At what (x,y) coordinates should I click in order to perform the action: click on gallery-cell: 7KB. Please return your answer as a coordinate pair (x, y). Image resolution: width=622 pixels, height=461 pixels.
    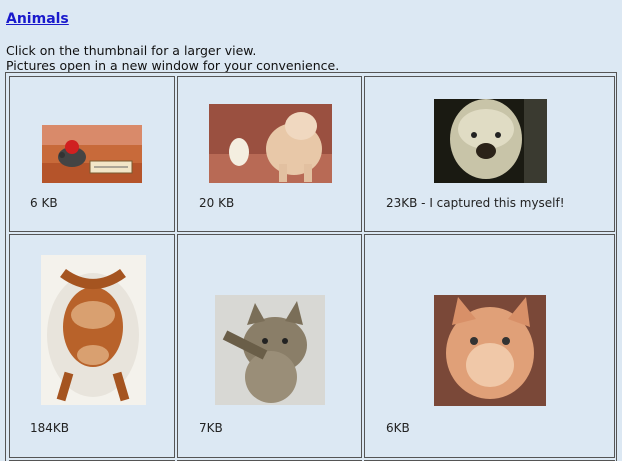
    Looking at the image, I should click on (269, 346).